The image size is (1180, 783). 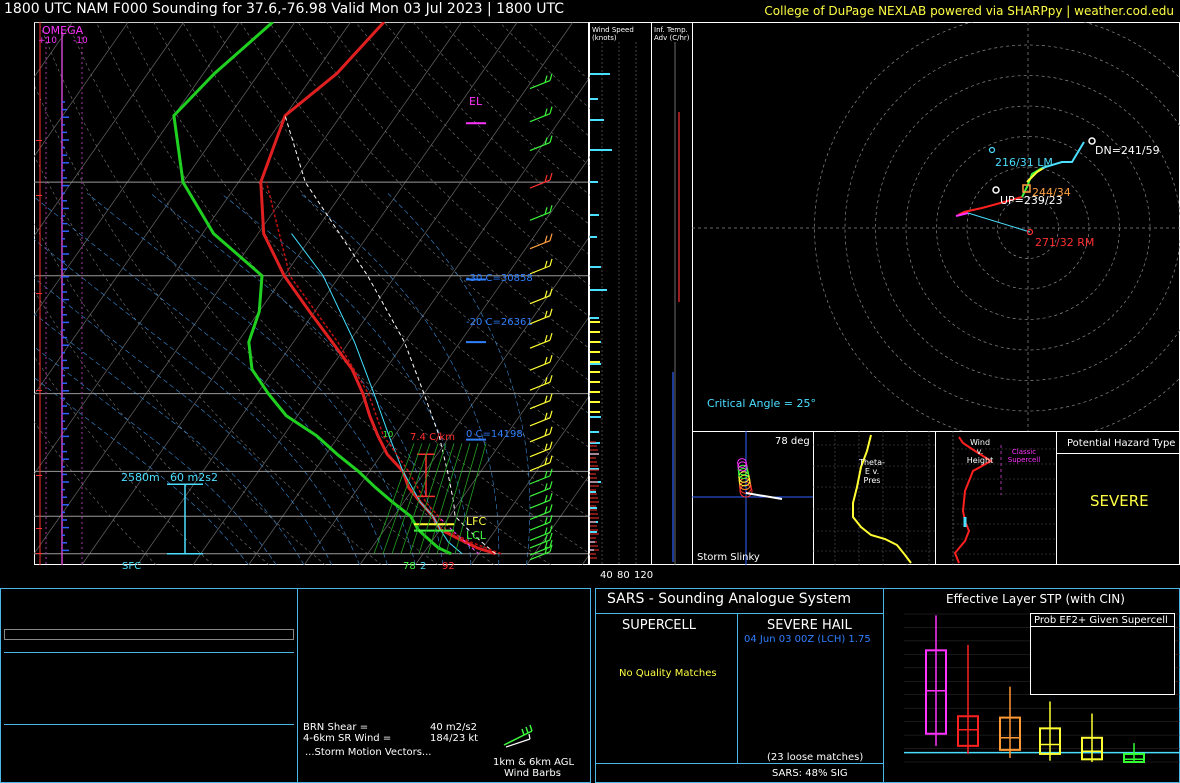 What do you see at coordinates (476, 101) in the screenshot?
I see `el-label: EL` at bounding box center [476, 101].